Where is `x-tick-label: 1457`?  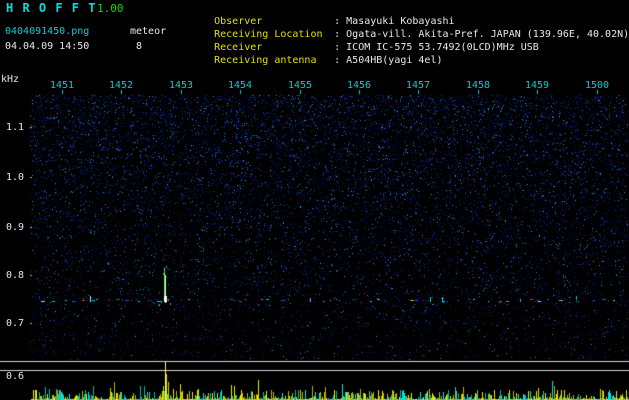
x-tick-label: 1457 is located at coordinates (418, 85).